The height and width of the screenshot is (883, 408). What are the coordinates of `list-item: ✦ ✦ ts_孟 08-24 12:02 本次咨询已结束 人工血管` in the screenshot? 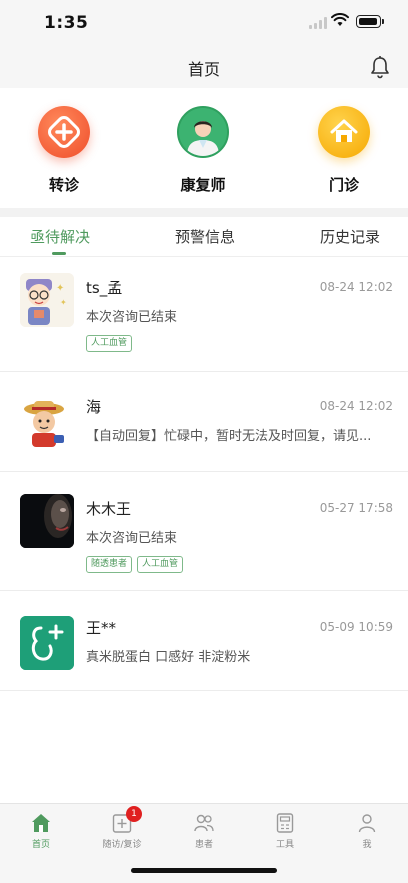 It's located at (204, 314).